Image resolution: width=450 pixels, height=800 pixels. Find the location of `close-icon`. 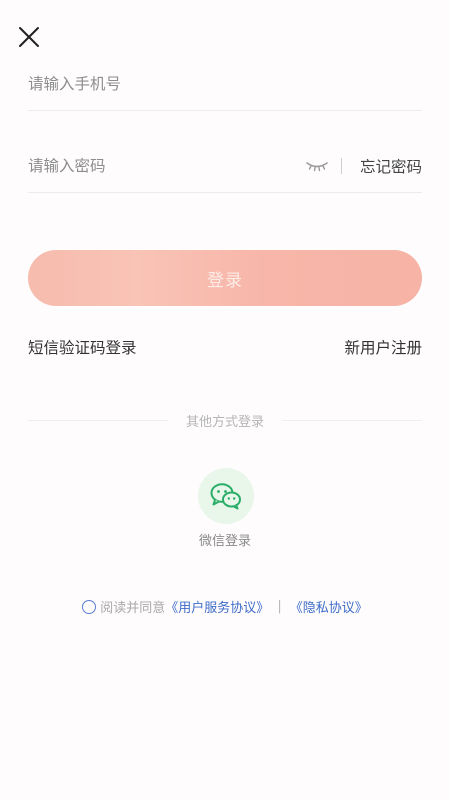

close-icon is located at coordinates (29, 37).